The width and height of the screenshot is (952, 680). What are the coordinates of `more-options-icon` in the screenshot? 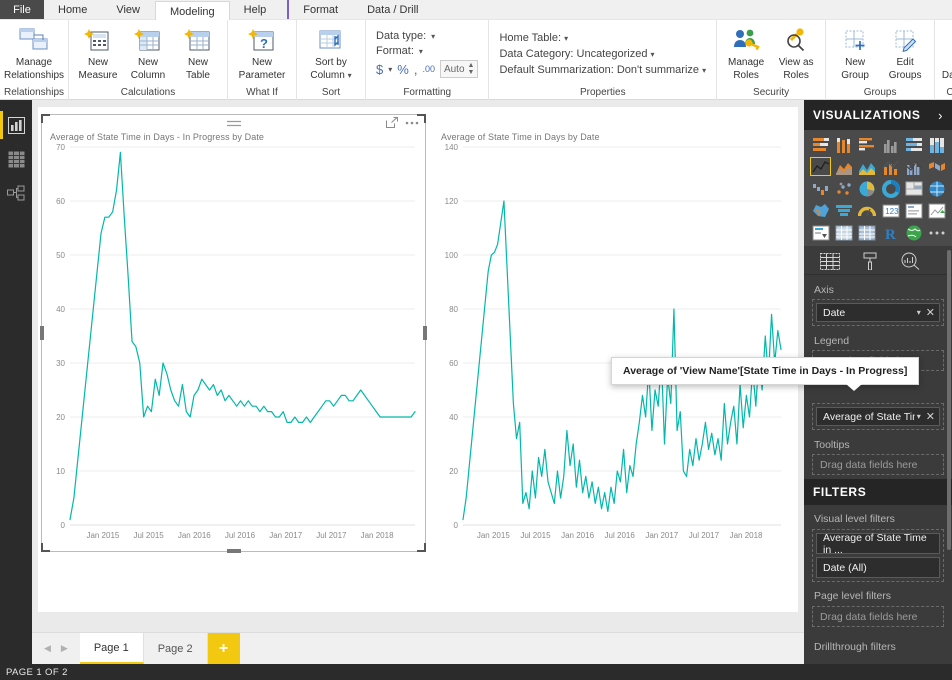 It's located at (412, 123).